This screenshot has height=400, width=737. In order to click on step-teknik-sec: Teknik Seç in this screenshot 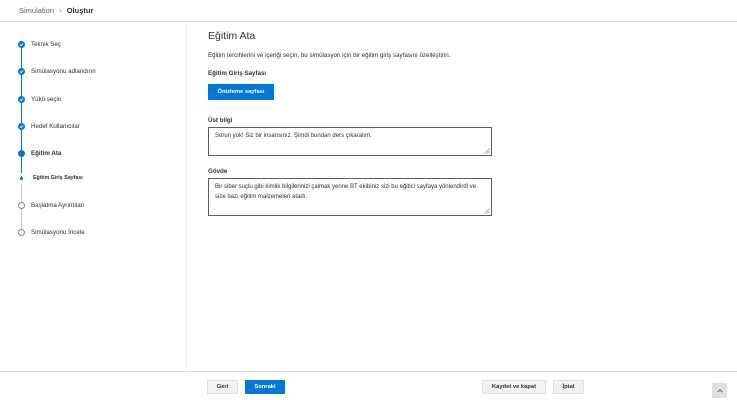, I will do `click(39, 44)`.